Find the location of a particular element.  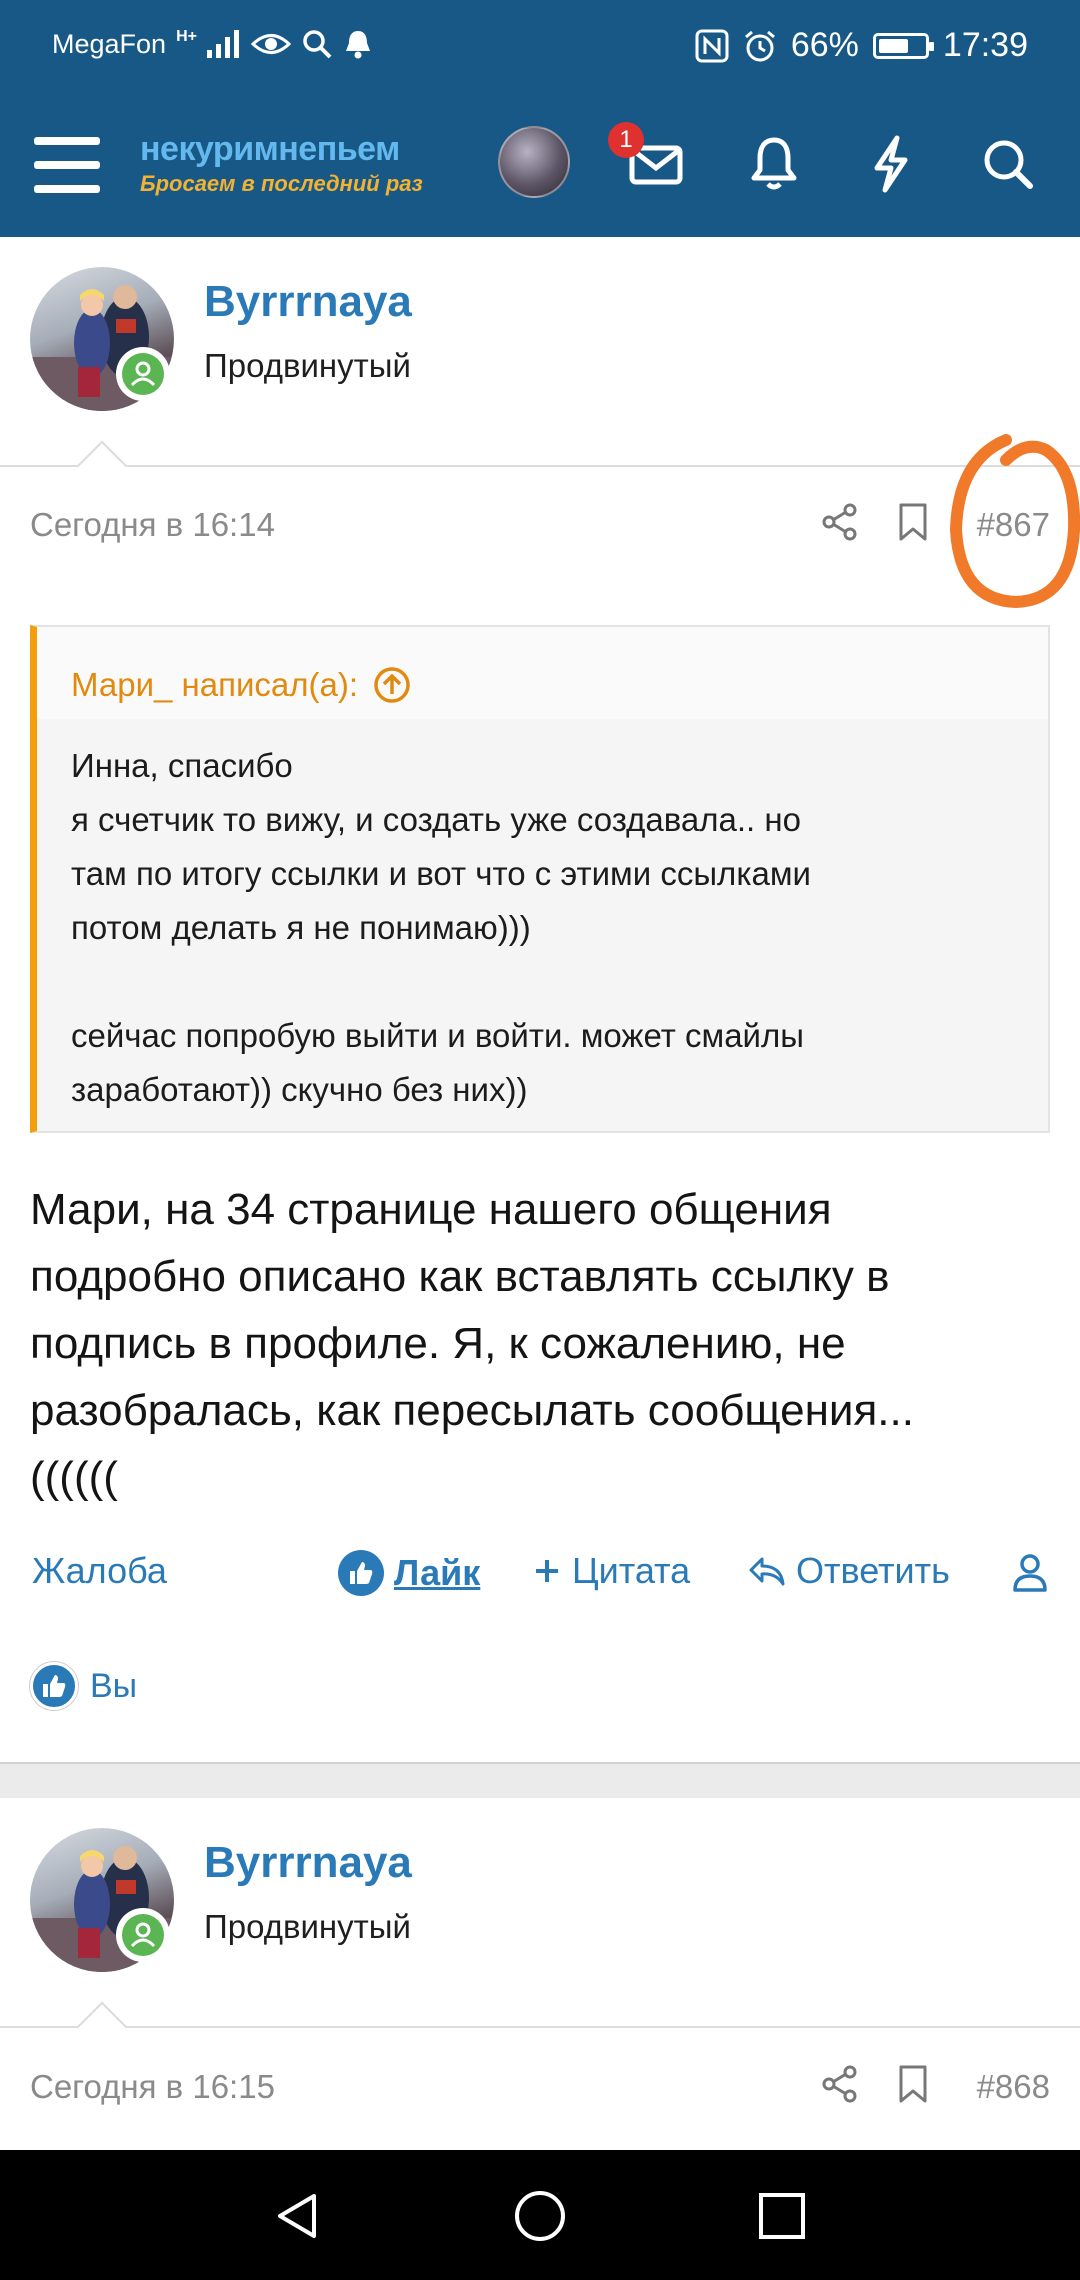

battery-icon is located at coordinates (903, 45).